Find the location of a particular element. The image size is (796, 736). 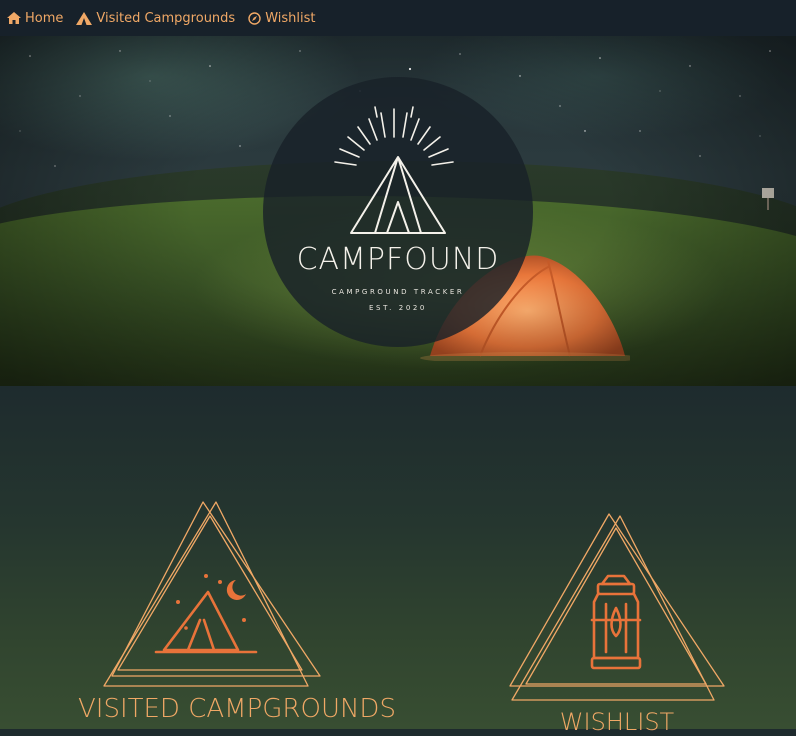

wishlist-card-icon is located at coordinates (617, 608).